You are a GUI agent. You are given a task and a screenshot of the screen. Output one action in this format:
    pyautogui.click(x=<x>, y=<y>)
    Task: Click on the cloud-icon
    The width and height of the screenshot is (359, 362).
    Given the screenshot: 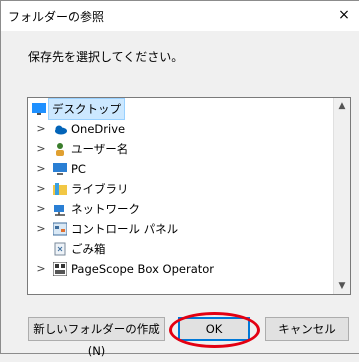 What is the action you would take?
    pyautogui.click(x=61, y=130)
    